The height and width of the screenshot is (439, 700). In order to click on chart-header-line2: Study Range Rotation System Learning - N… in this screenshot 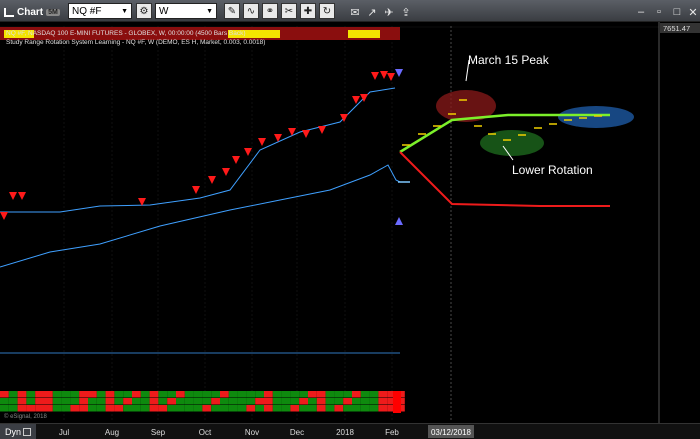, I will do `click(135, 42)`.